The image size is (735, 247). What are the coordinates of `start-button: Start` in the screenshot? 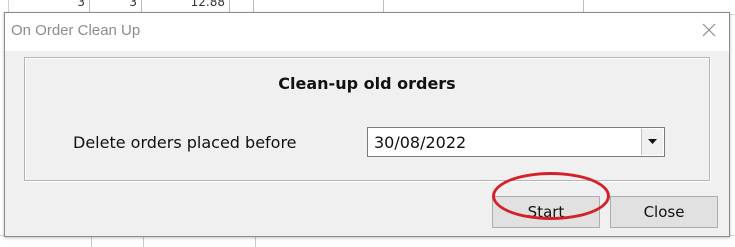 It's located at (546, 212).